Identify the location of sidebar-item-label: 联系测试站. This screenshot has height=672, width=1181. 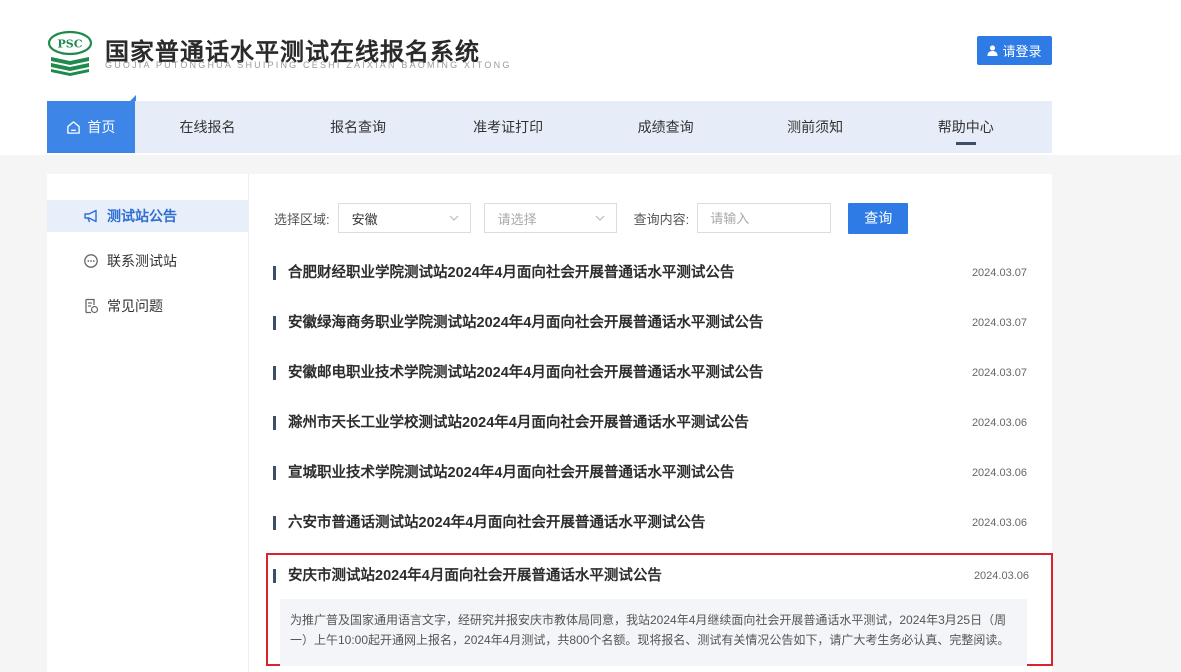
(142, 261).